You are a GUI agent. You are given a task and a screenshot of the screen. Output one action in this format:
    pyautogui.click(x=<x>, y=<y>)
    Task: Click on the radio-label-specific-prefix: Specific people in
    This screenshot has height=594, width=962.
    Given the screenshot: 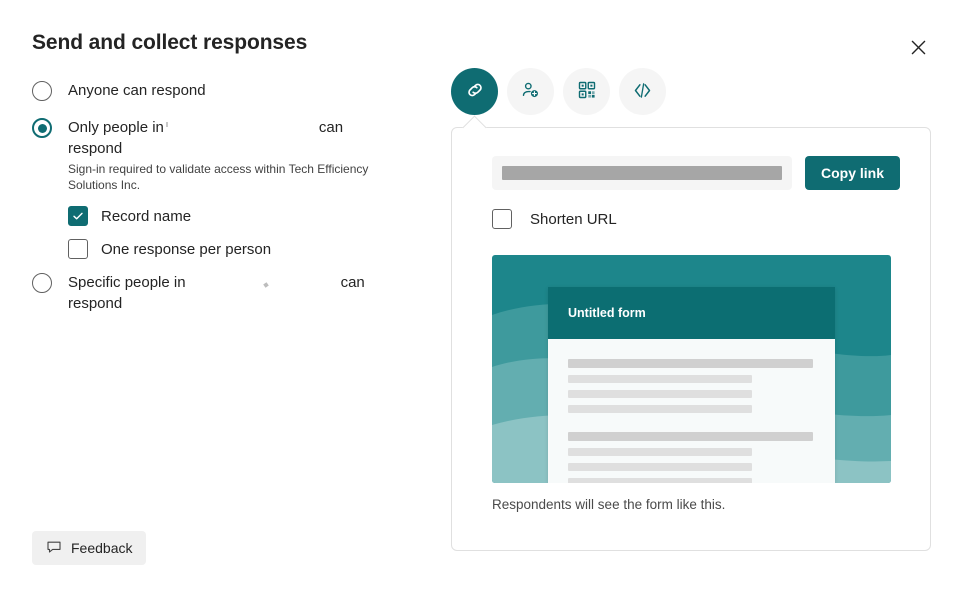 What is the action you would take?
    pyautogui.click(x=127, y=282)
    